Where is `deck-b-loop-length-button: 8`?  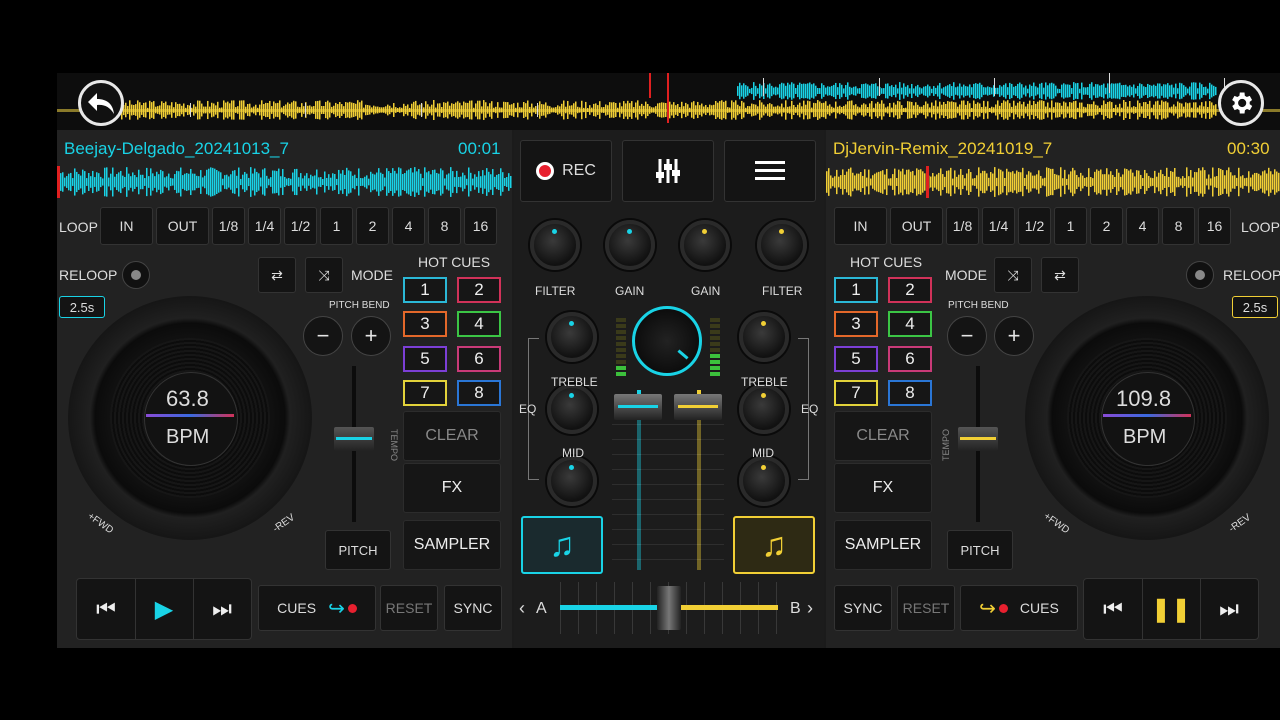
deck-b-loop-length-button: 8 is located at coordinates (1178, 226).